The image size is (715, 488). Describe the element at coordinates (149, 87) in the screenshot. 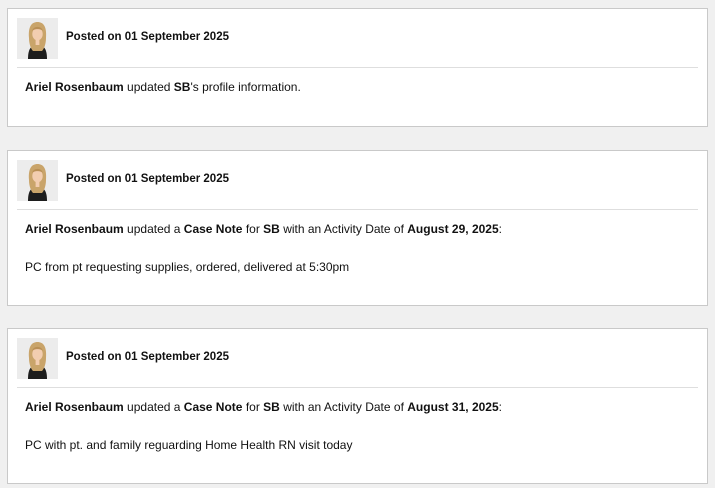

I see `verb-text: updated` at that location.